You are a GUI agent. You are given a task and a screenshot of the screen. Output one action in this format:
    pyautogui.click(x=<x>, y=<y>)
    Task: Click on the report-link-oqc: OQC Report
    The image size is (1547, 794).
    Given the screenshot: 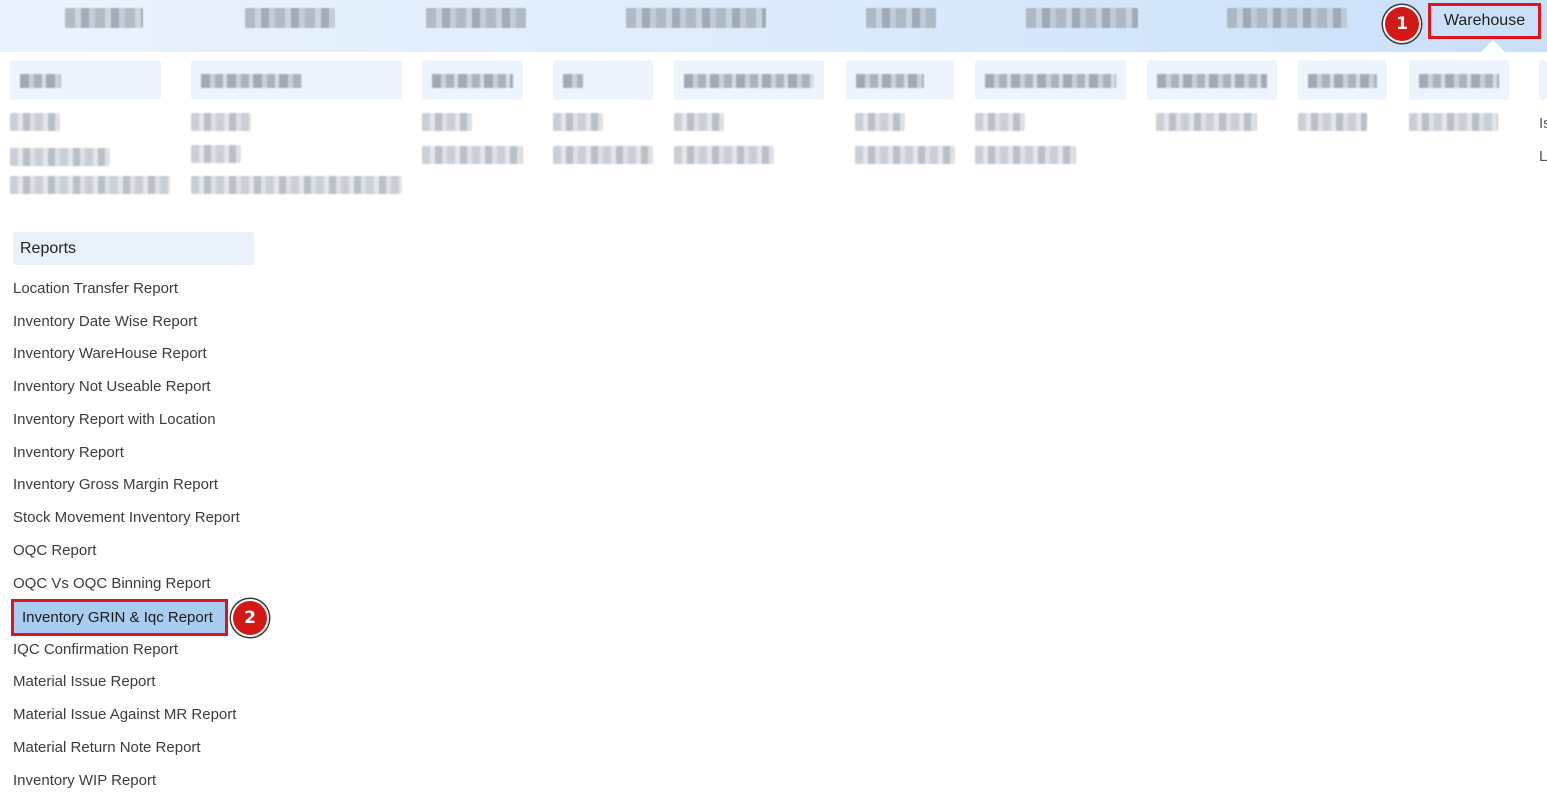 What is the action you would take?
    pyautogui.click(x=54, y=551)
    